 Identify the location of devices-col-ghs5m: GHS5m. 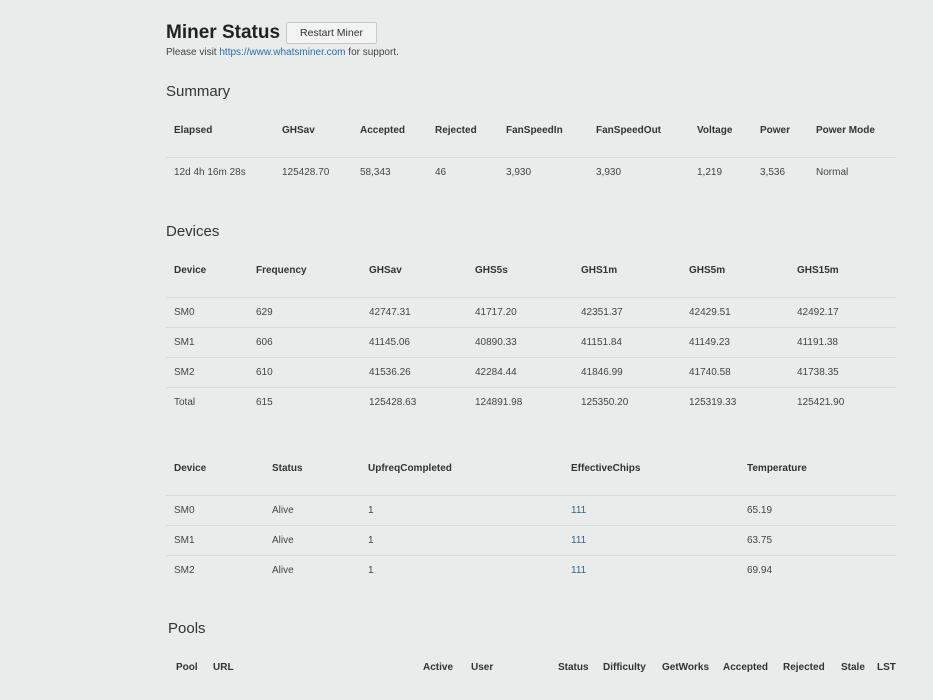
(707, 270).